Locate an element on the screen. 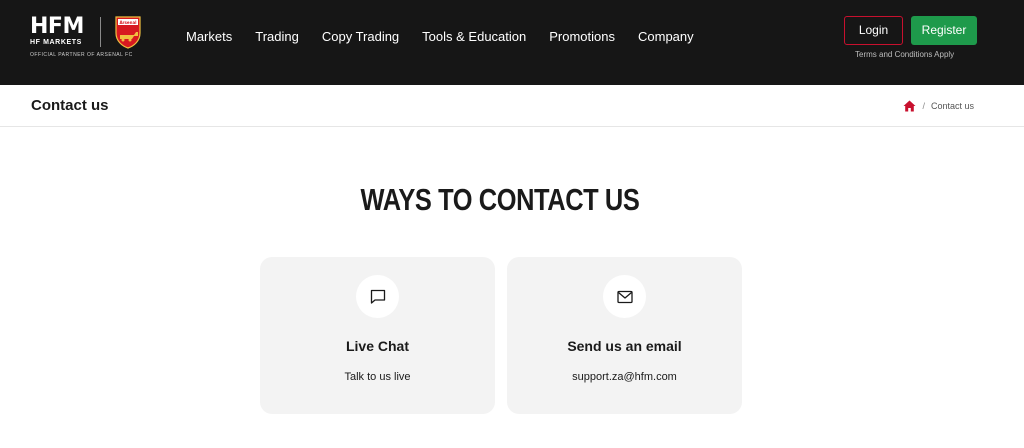 The width and height of the screenshot is (1024, 448). card-subtitle: Talk to us live is located at coordinates (377, 377).